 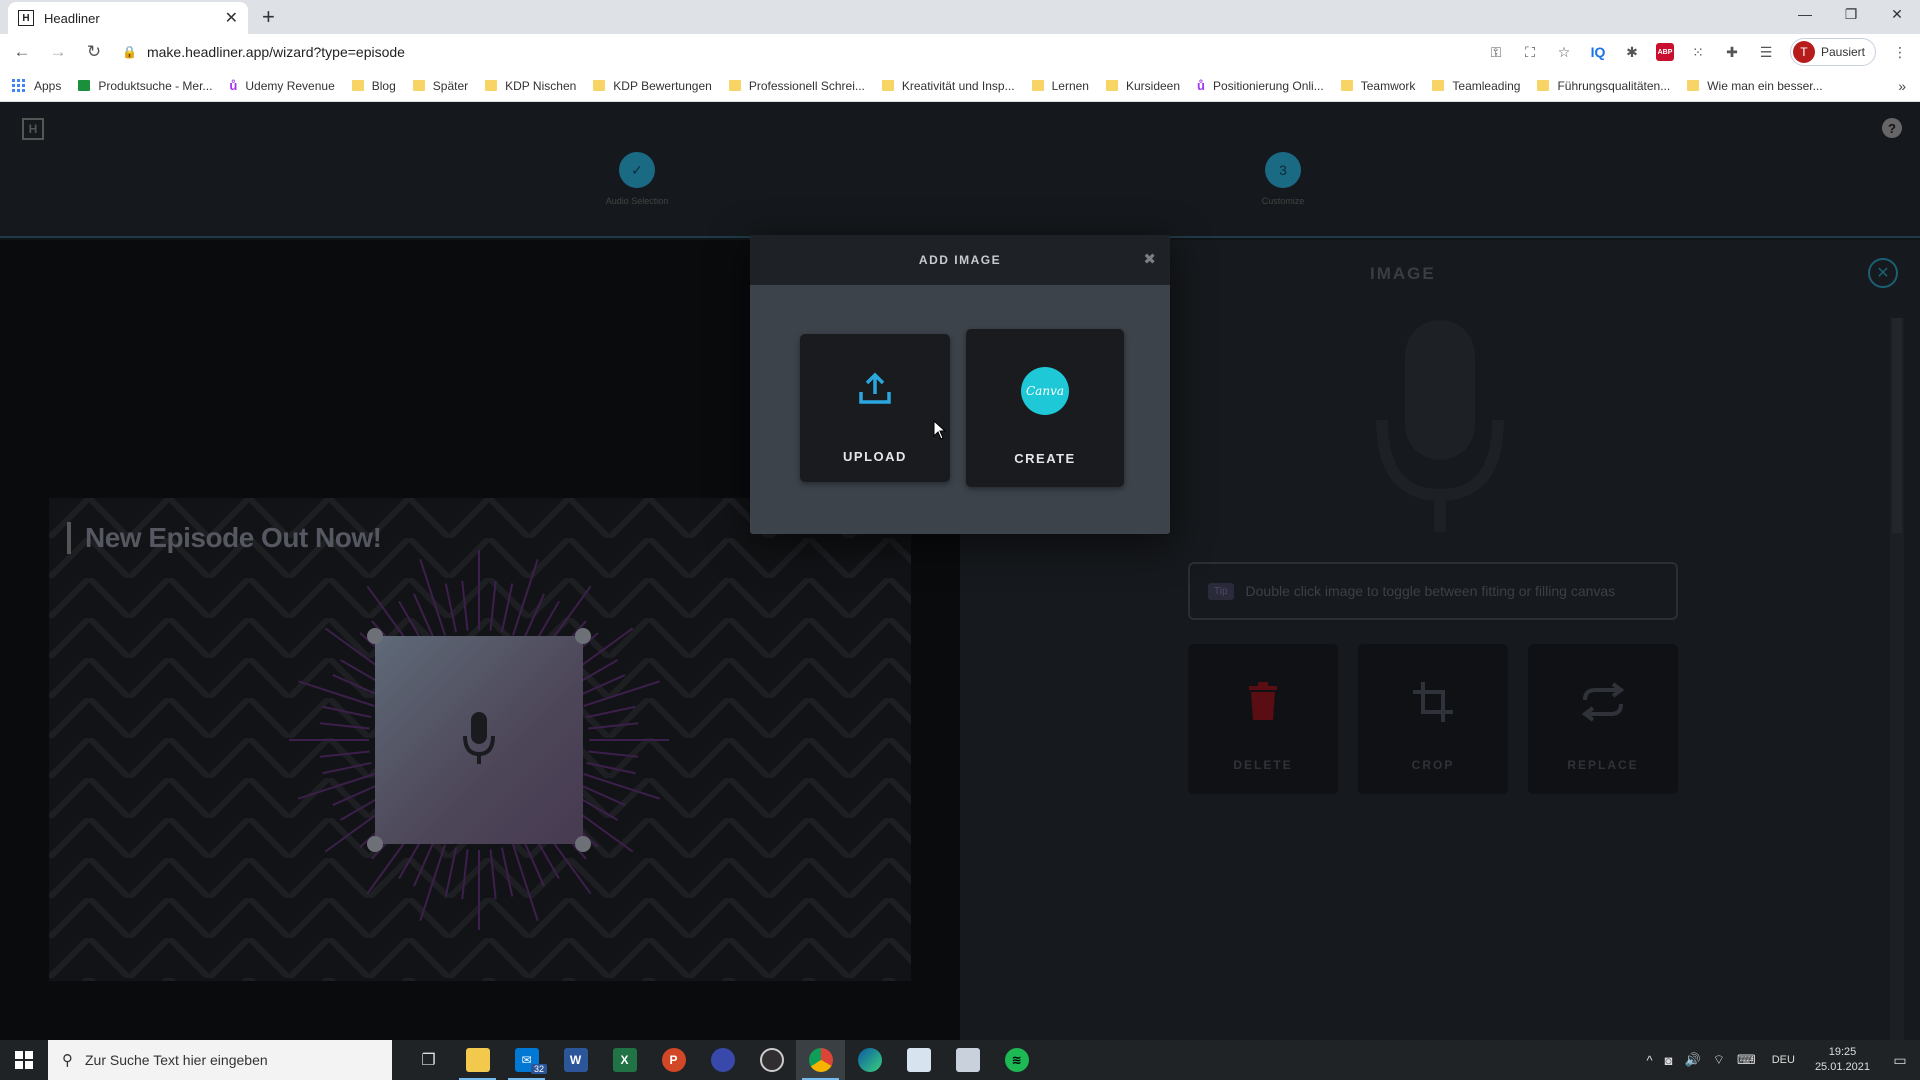 I want to click on tray-expand-icon: ^, so click(x=1650, y=1060).